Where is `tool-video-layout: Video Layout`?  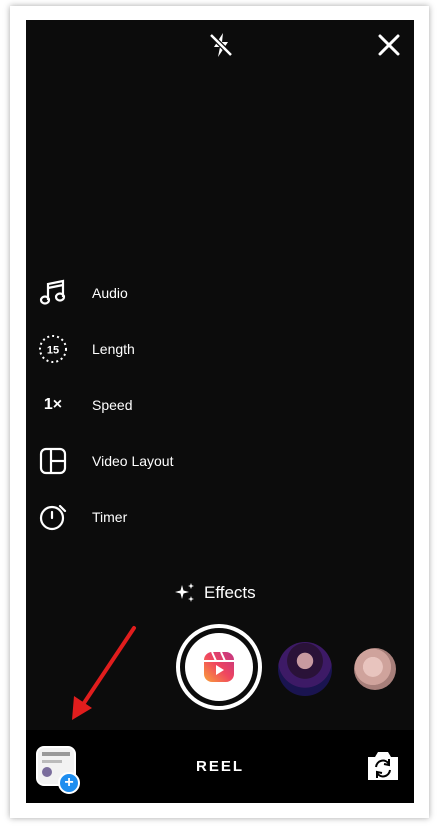
tool-video-layout: Video Layout is located at coordinates (104, 461).